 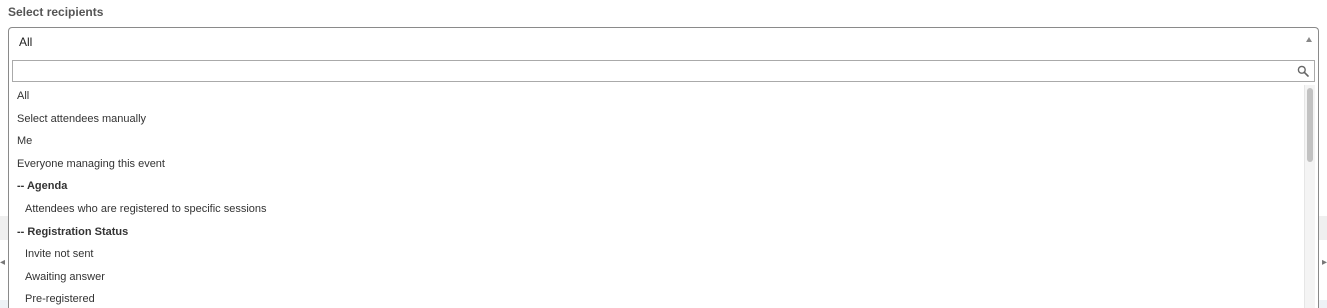 I want to click on dropdown-scrollbar, so click(x=1309, y=196).